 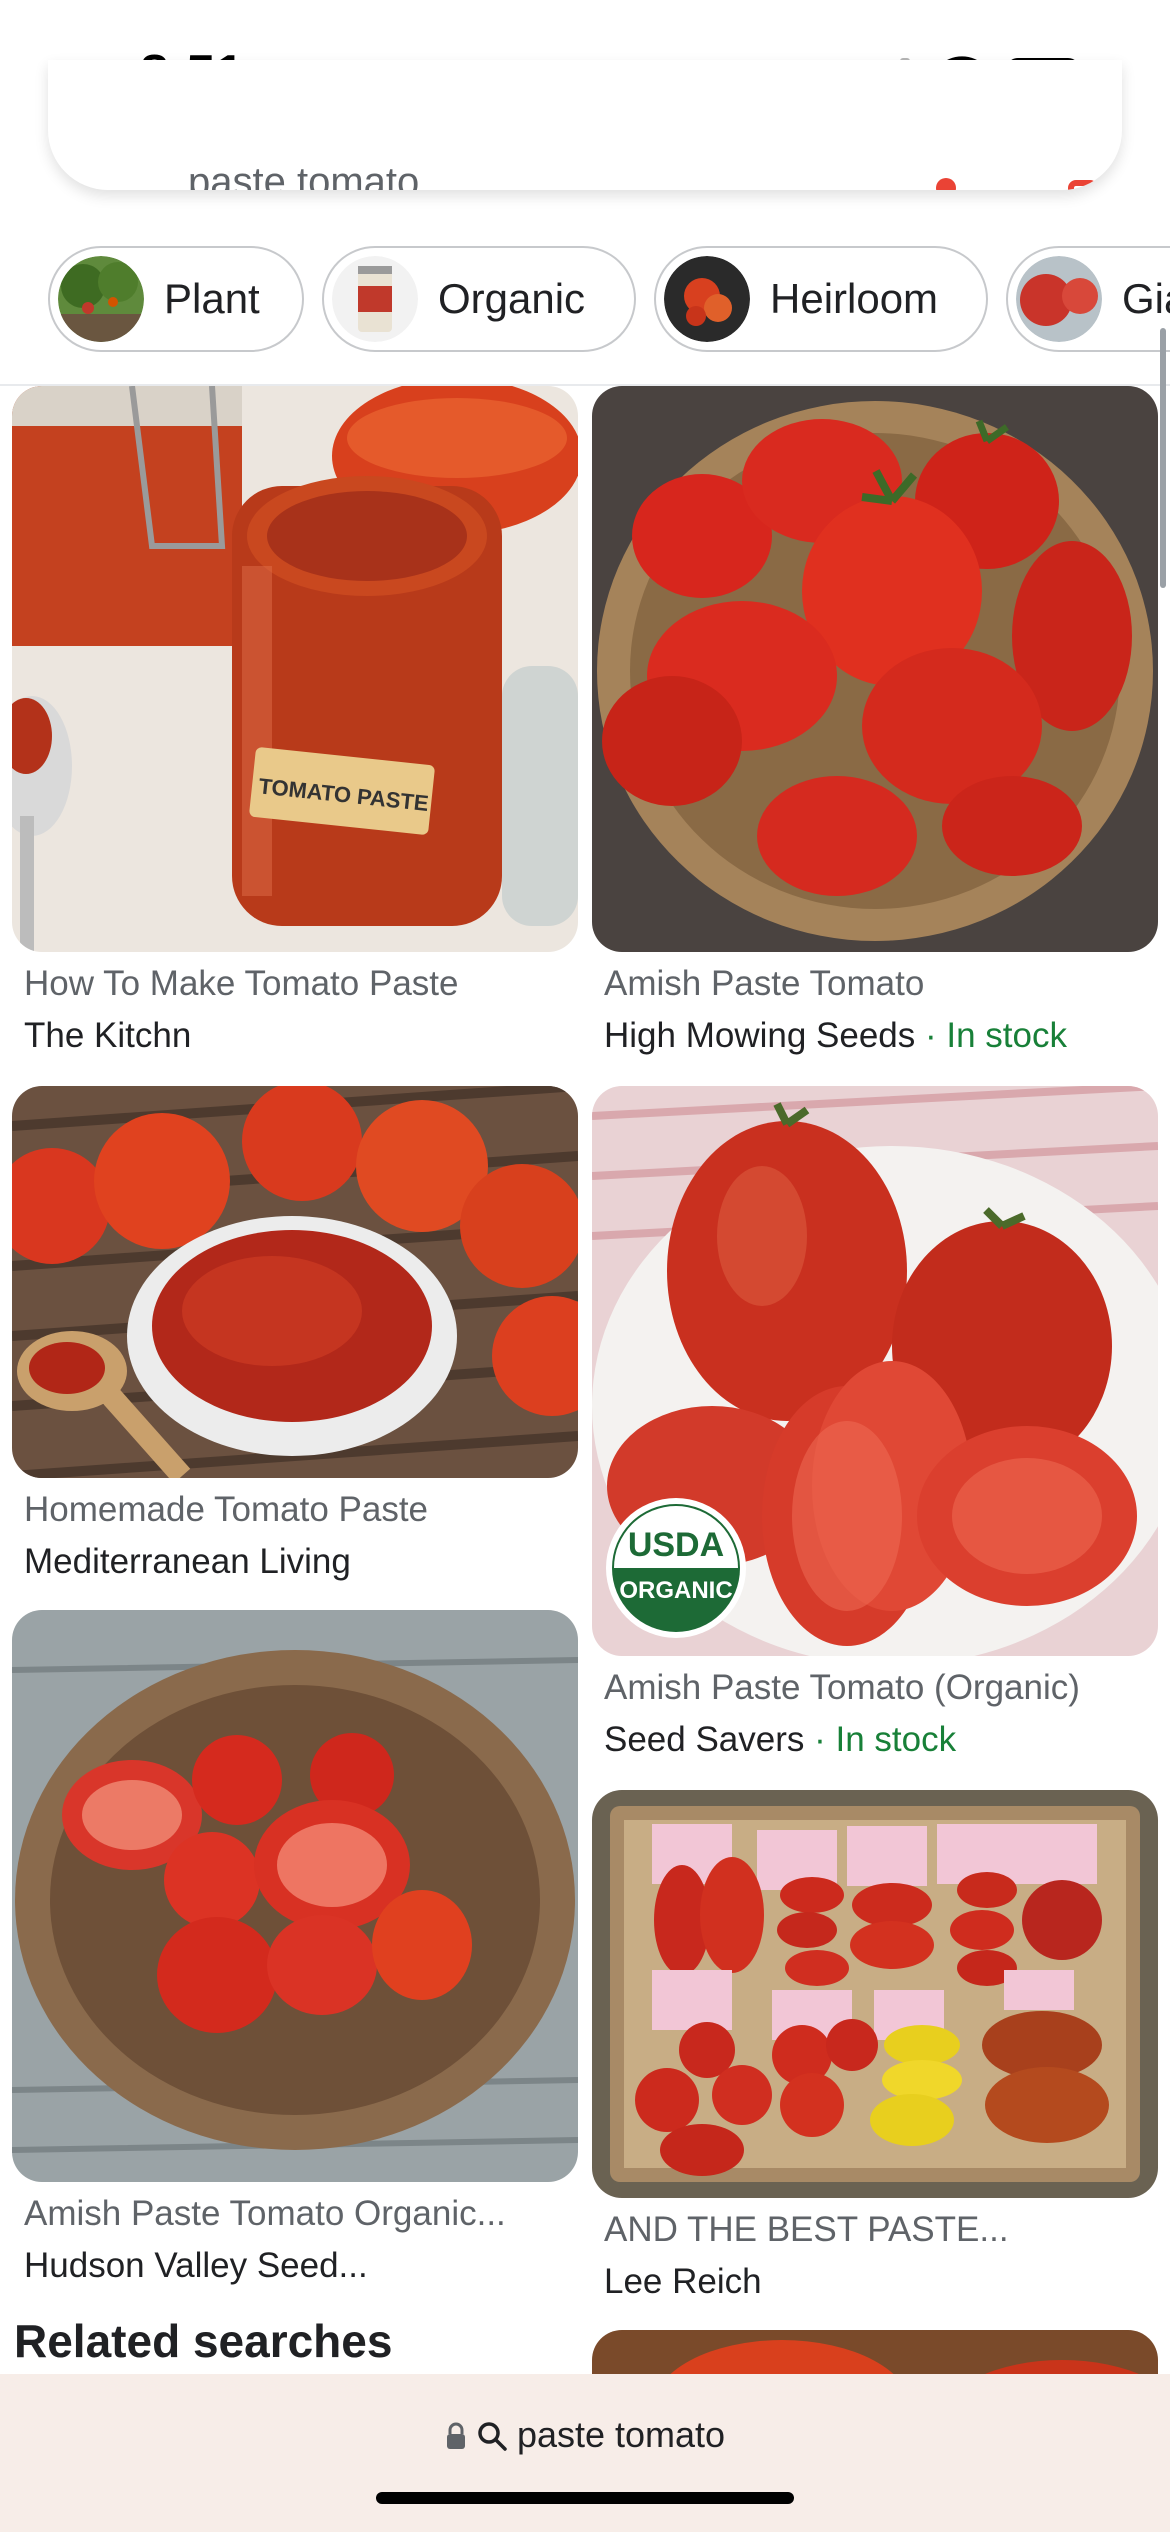 What do you see at coordinates (1163, 458) in the screenshot?
I see `scrollbar` at bounding box center [1163, 458].